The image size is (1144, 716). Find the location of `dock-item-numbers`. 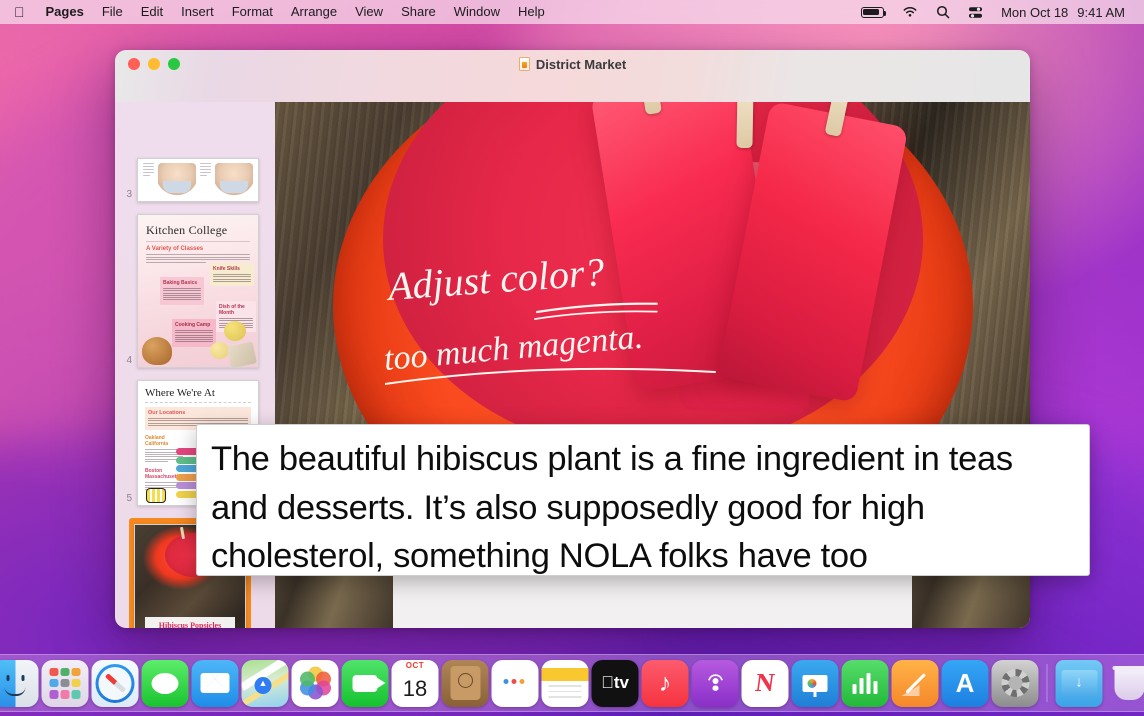

dock-item-numbers is located at coordinates (865, 683).